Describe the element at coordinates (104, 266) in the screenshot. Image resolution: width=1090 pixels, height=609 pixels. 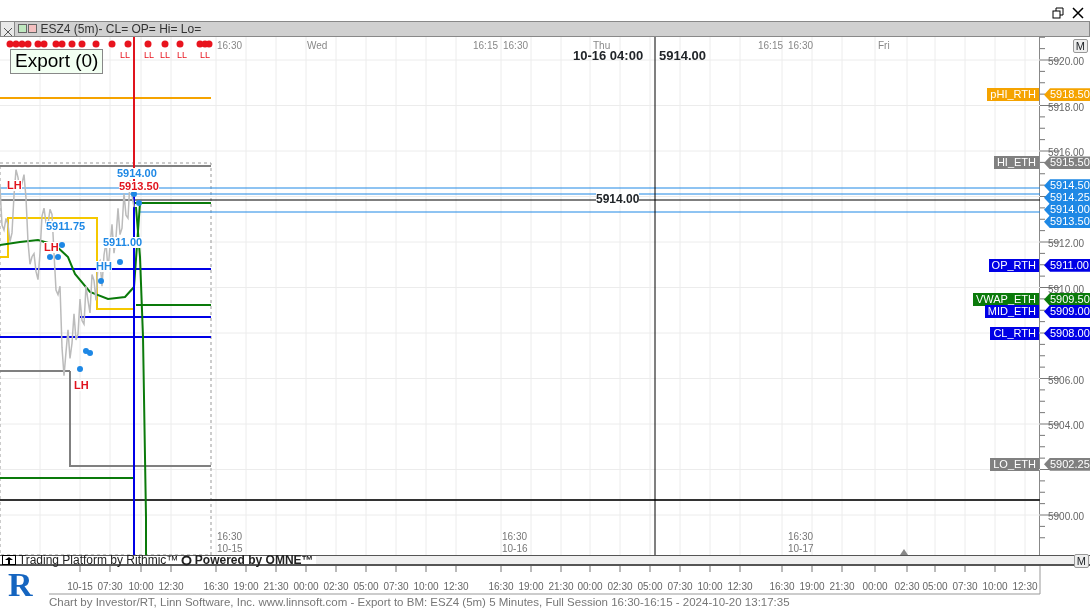
I see `swing-label: HH` at that location.